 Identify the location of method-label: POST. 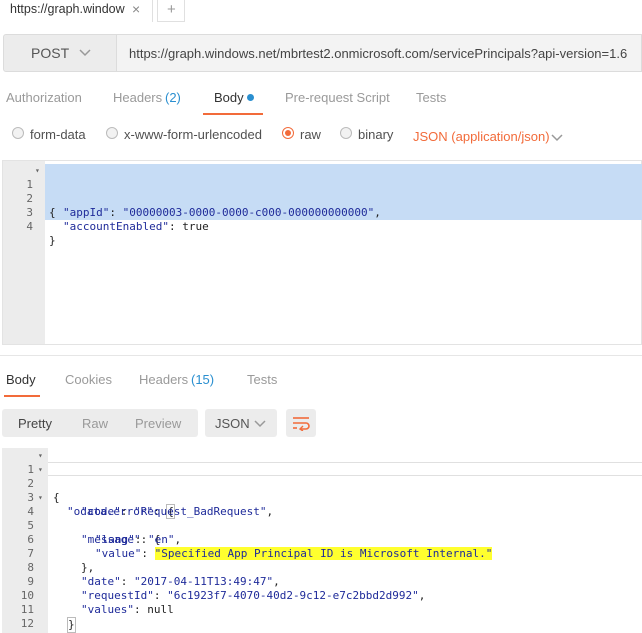
(50, 53).